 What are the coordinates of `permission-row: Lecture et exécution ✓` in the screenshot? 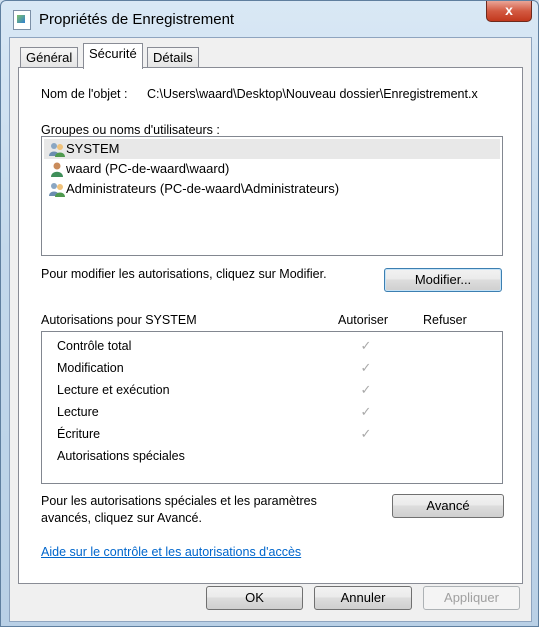 It's located at (272, 390).